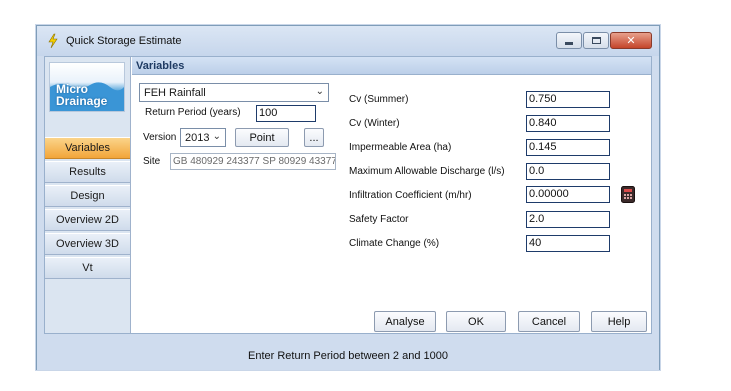  What do you see at coordinates (549, 321) in the screenshot?
I see `cancel-button: Cancel` at bounding box center [549, 321].